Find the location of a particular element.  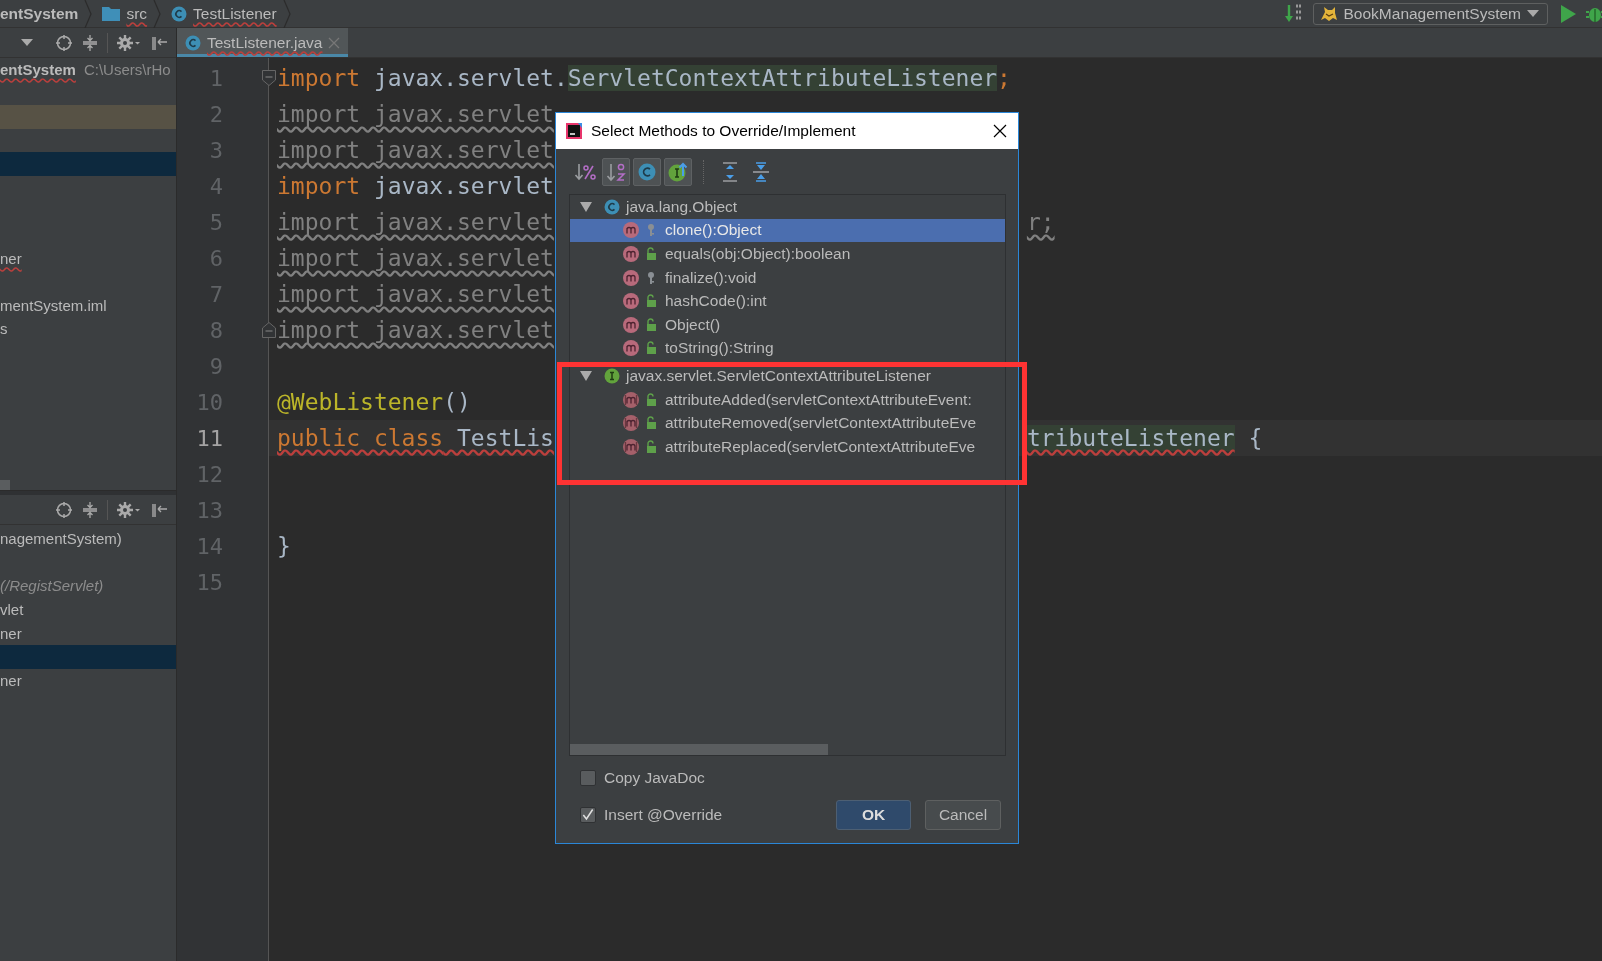

breadcrumb-item: entSystem is located at coordinates (39, 13).